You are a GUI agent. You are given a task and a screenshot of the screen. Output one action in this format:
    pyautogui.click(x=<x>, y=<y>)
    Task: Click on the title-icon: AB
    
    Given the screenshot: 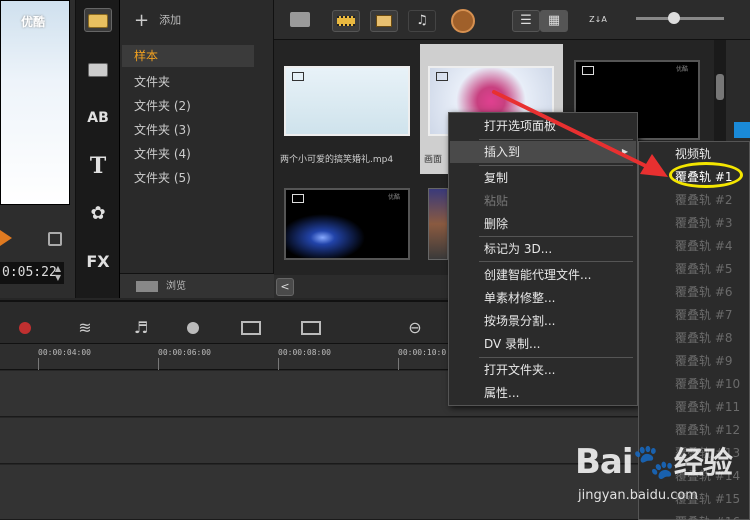 What is the action you would take?
    pyautogui.click(x=98, y=118)
    